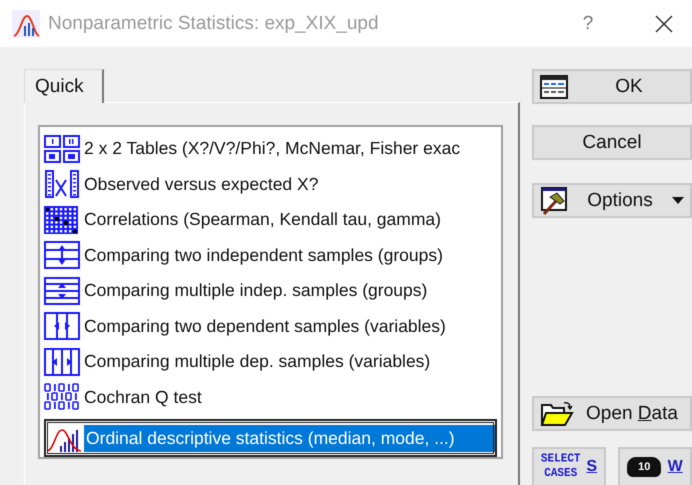 The image size is (692, 485). Describe the element at coordinates (557, 413) in the screenshot. I see `folder-icon` at that location.